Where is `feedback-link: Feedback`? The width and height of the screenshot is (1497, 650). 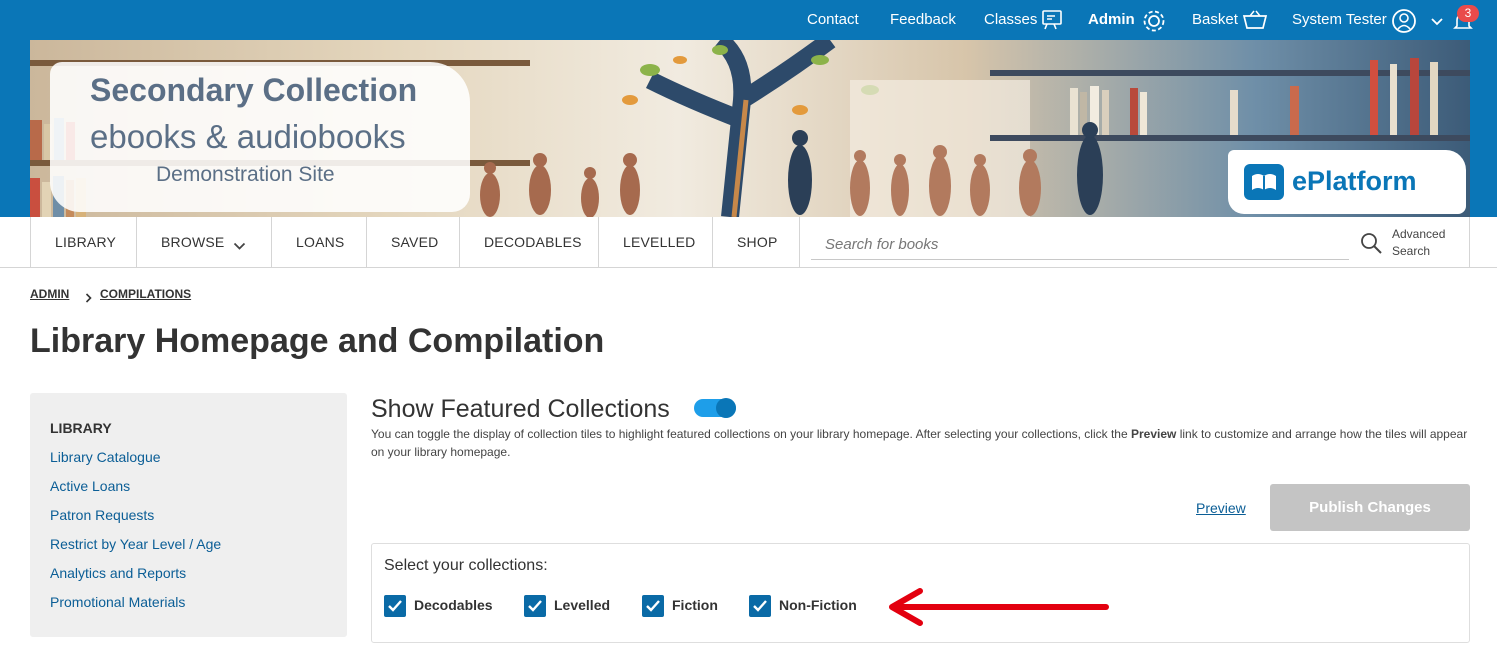
feedback-link: Feedback is located at coordinates (923, 20).